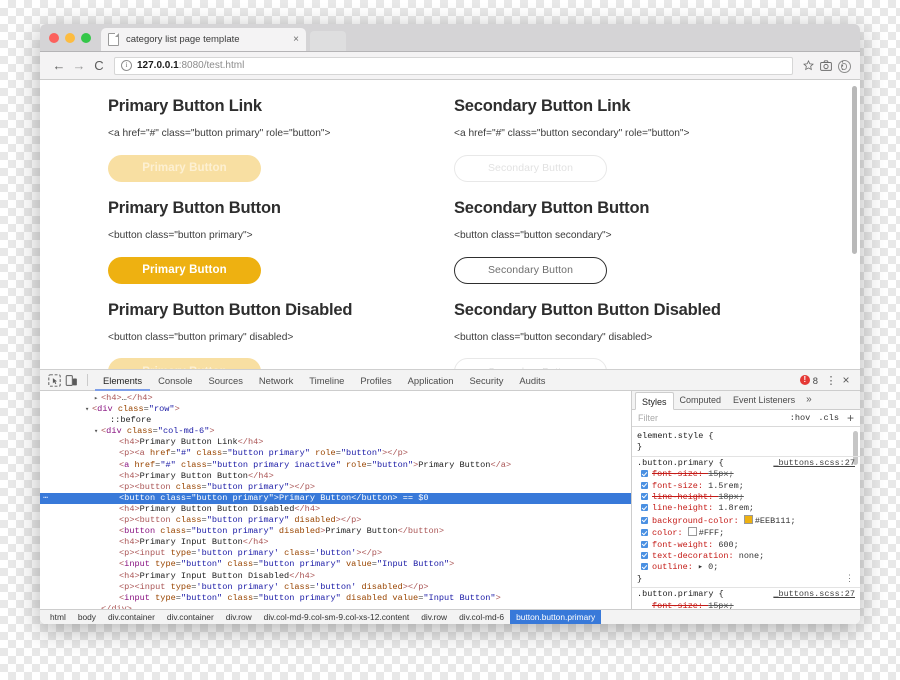  I want to click on style-property: text-decoration: none;, so click(746, 556).